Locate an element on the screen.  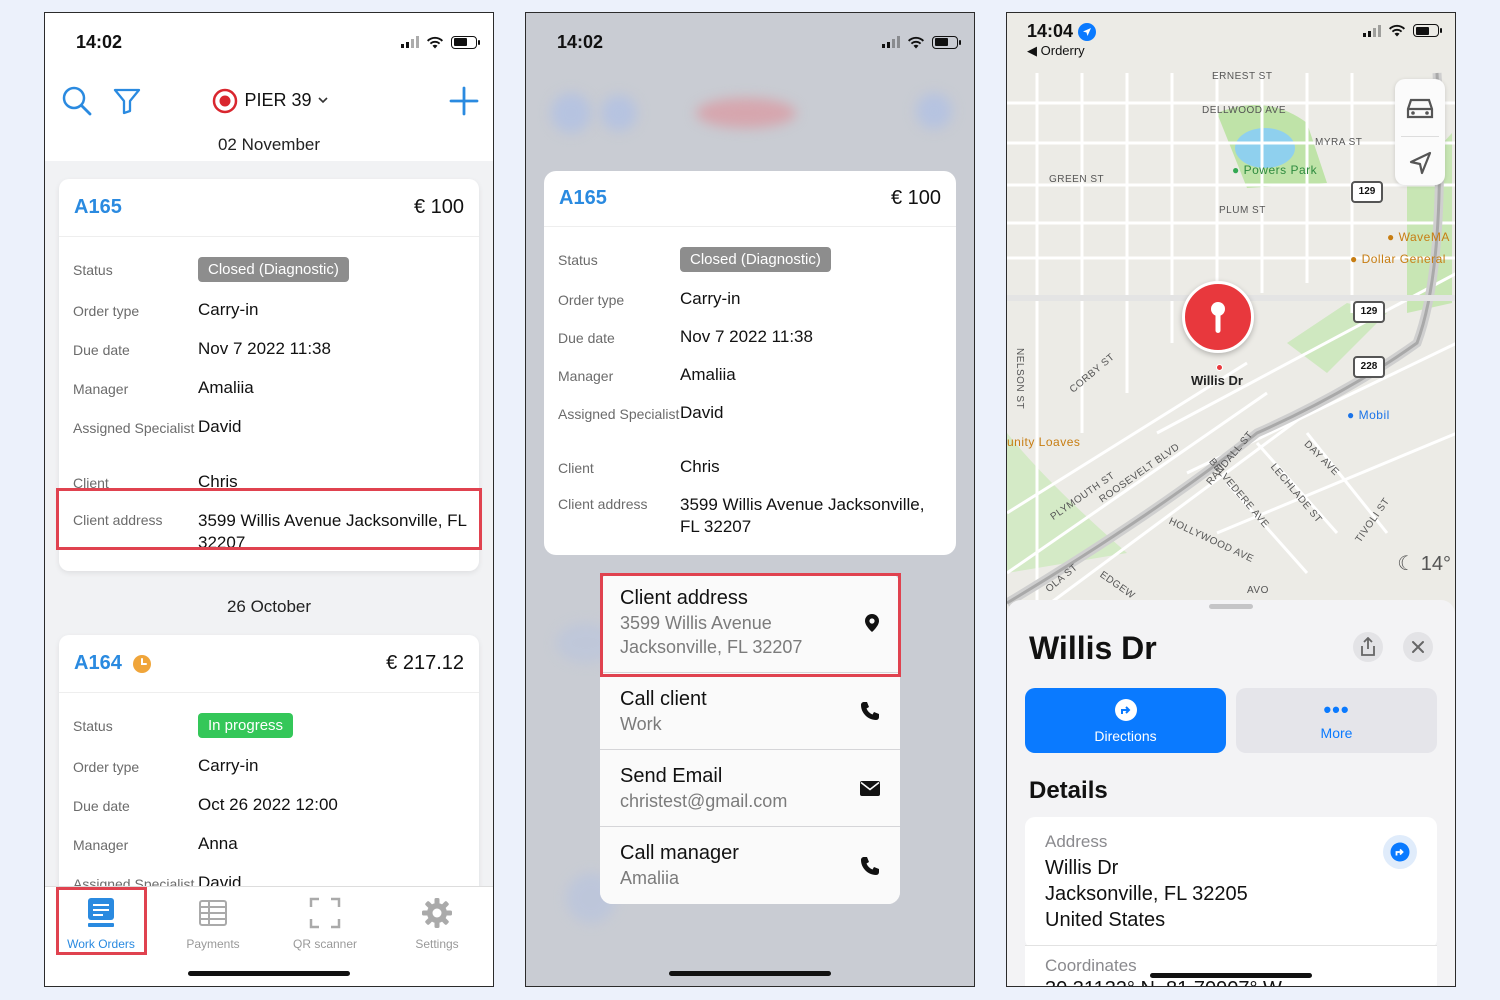
map-pin is located at coordinates (1218, 317).